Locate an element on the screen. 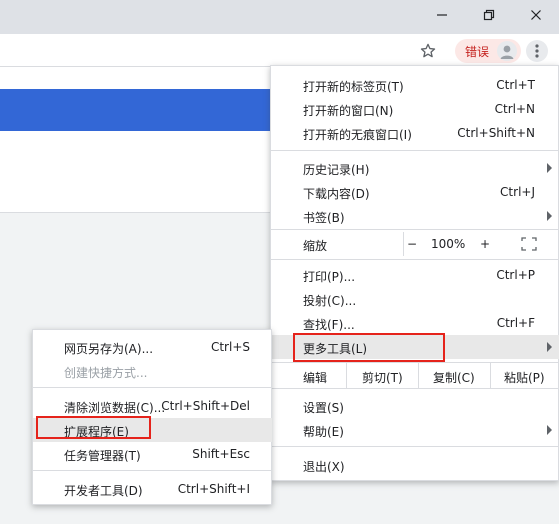  page-banner is located at coordinates (135, 110).